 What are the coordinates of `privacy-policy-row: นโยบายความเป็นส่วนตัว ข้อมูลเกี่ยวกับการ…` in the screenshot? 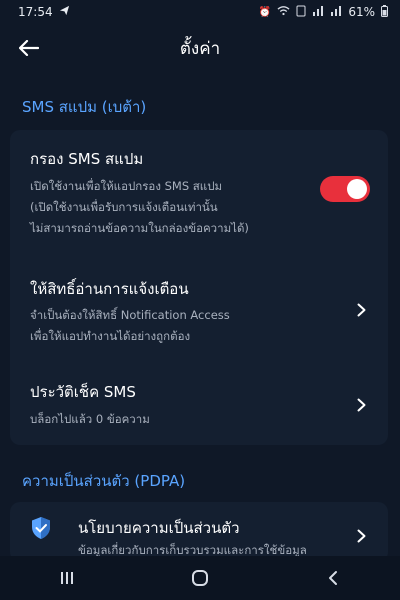 It's located at (199, 532).